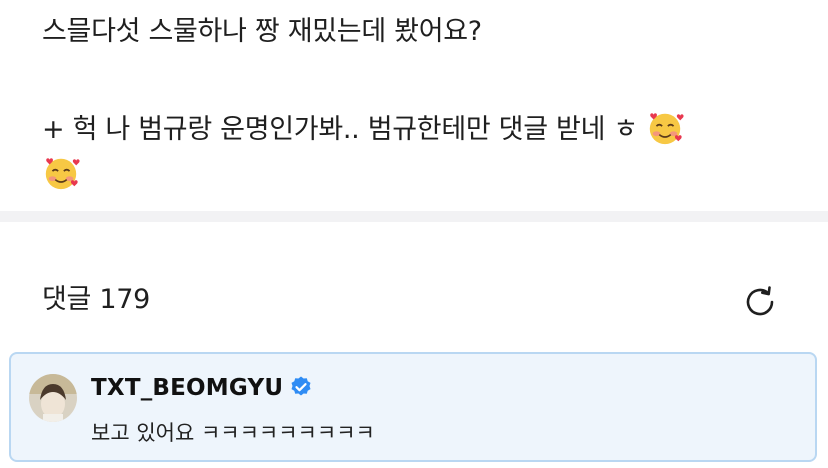 The image size is (828, 468). I want to click on post-emoji-line, so click(61, 173).